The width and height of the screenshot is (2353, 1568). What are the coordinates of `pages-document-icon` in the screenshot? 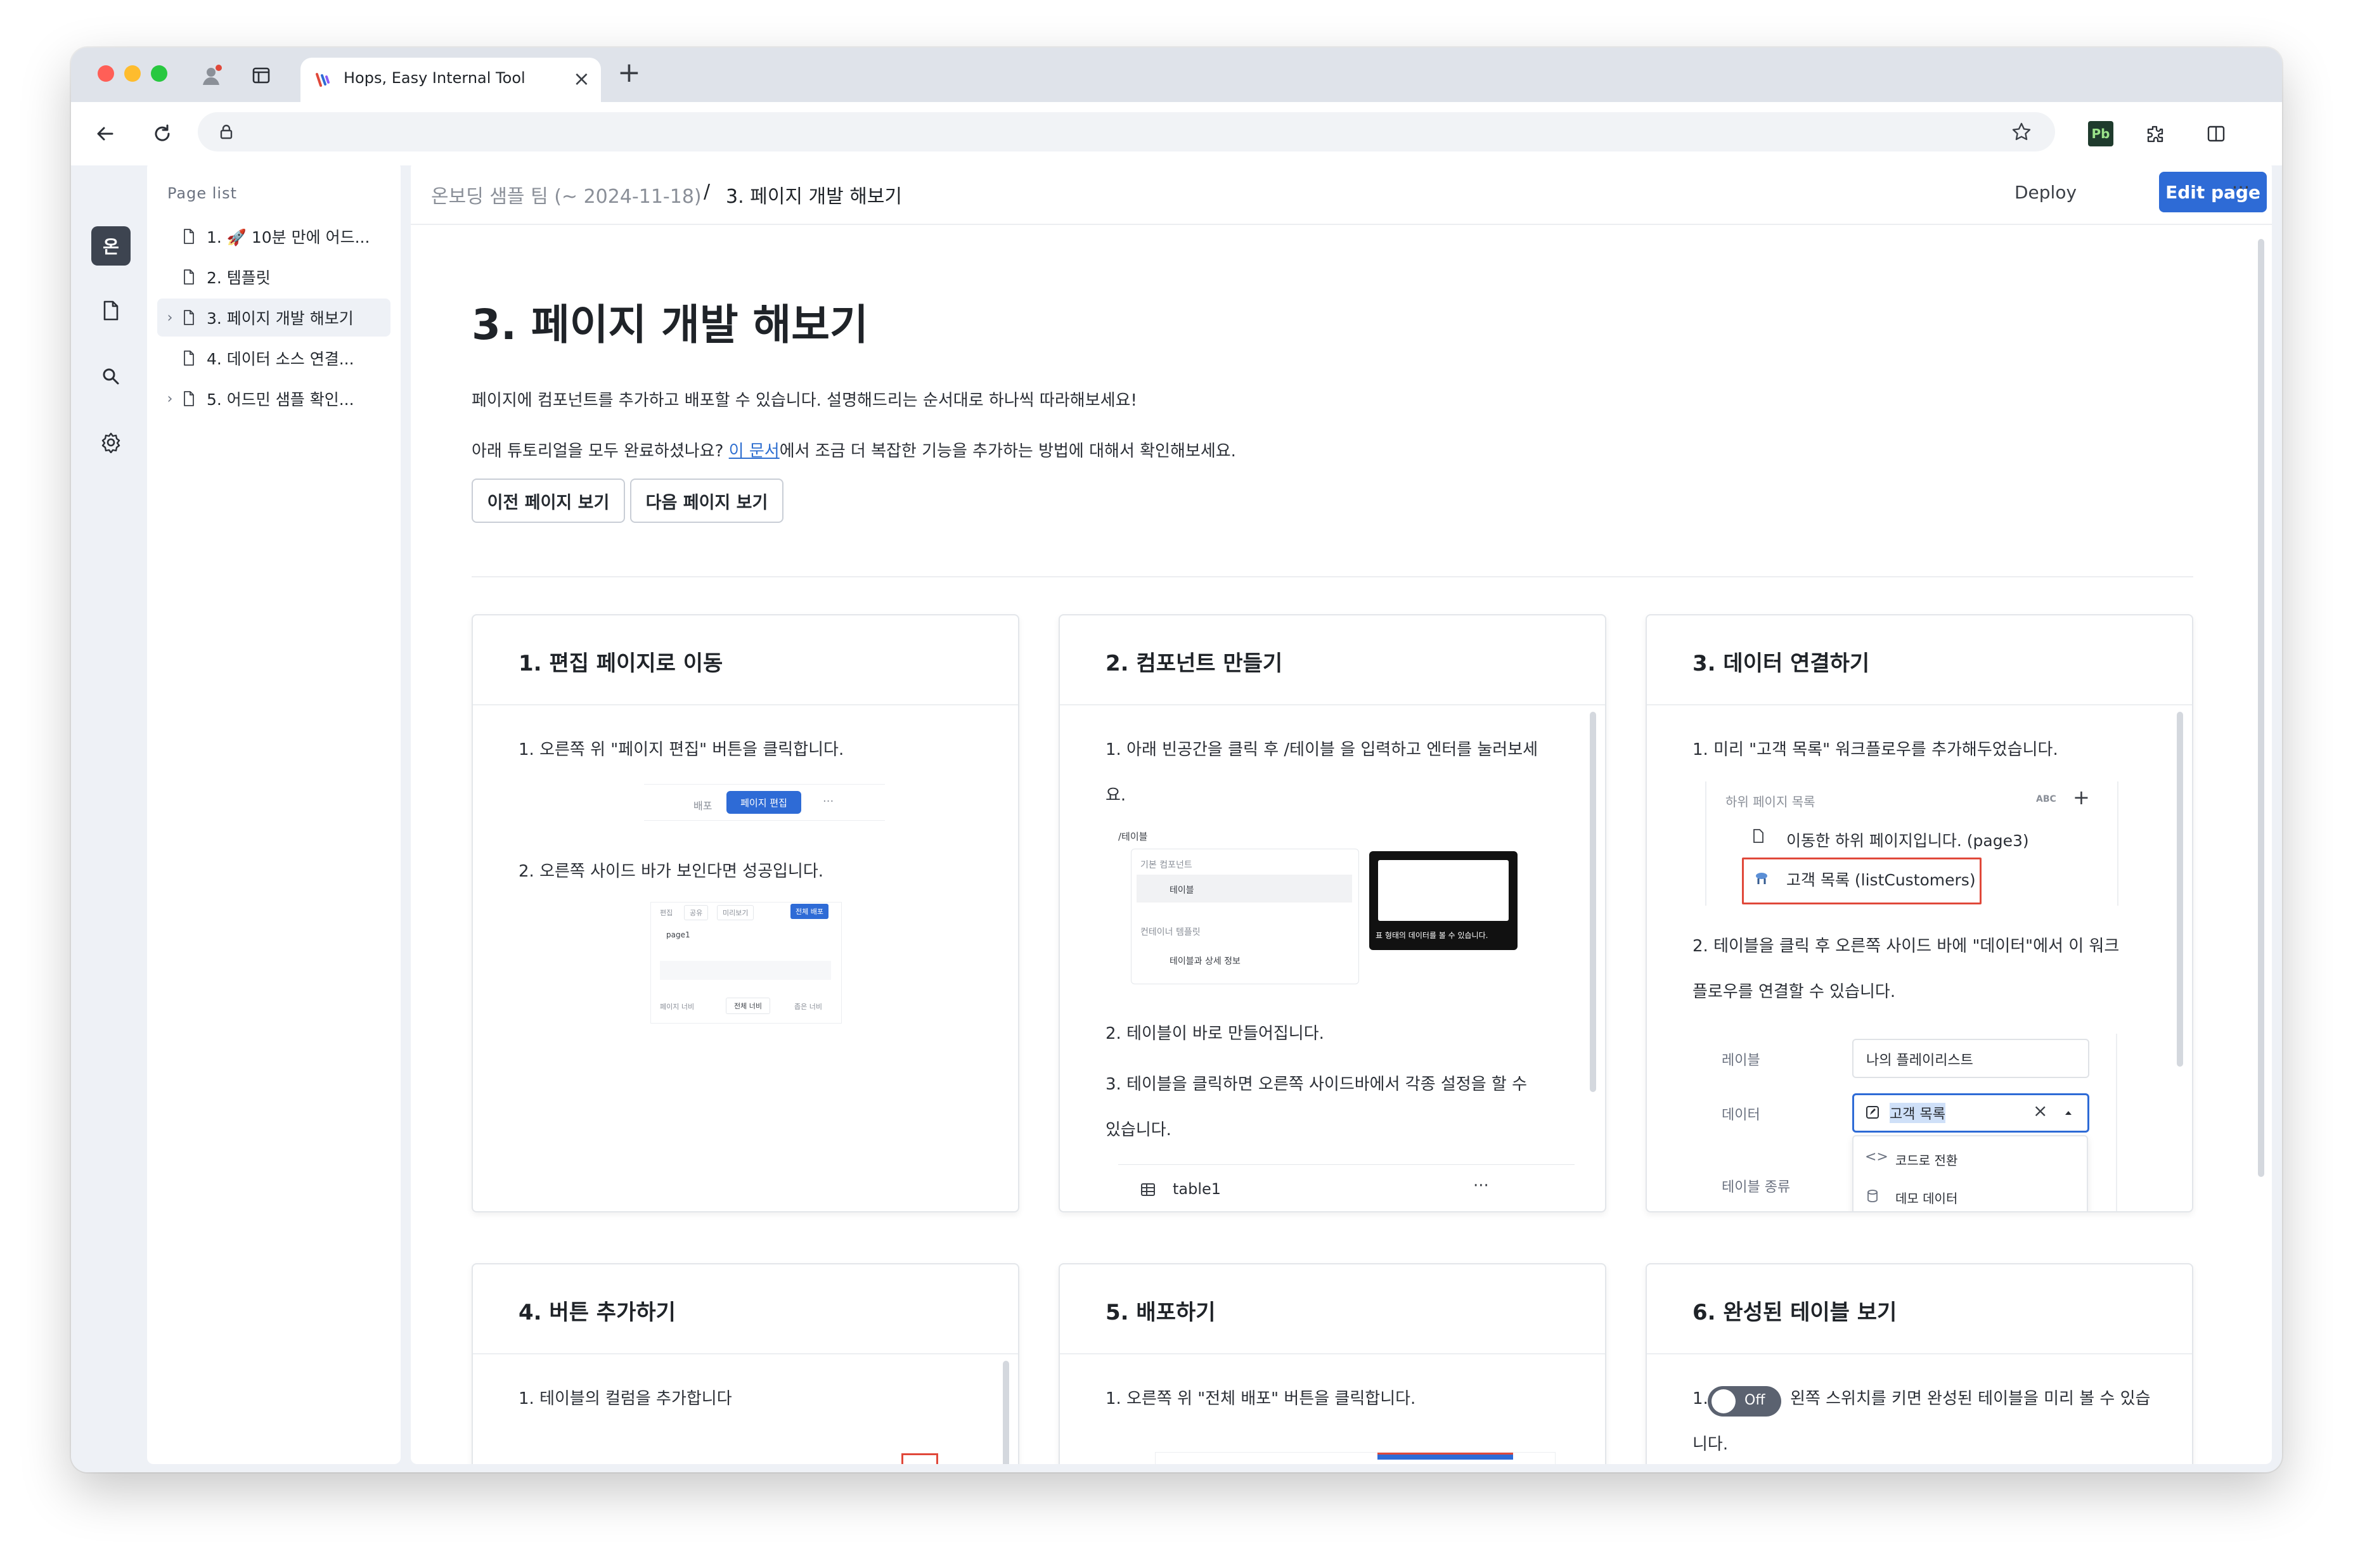 It's located at (111, 310).